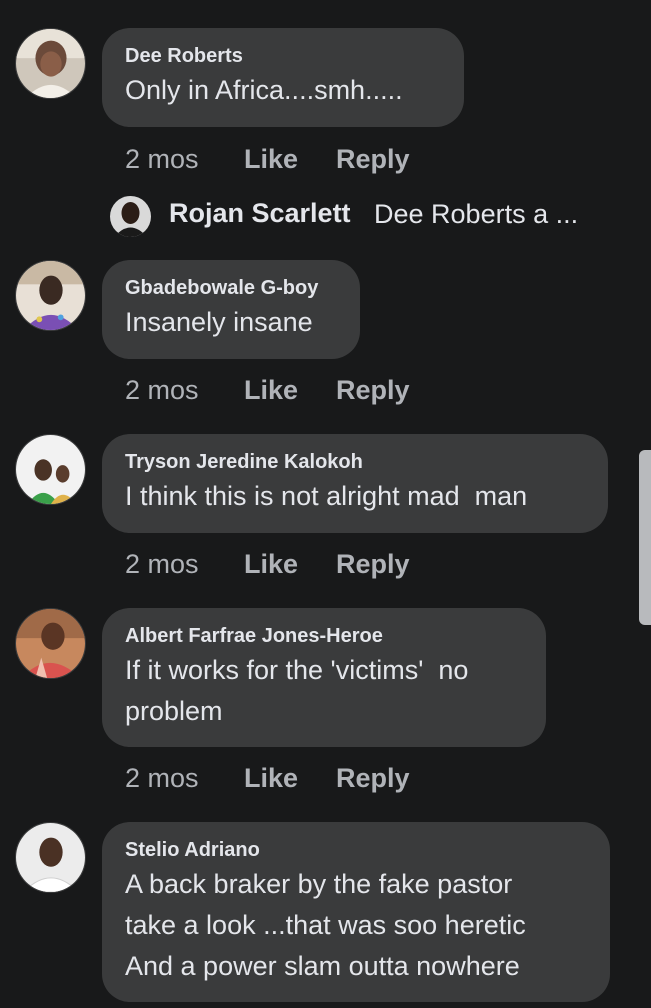  What do you see at coordinates (326, 496) in the screenshot?
I see `comment-text: I think this is not alright mad man` at bounding box center [326, 496].